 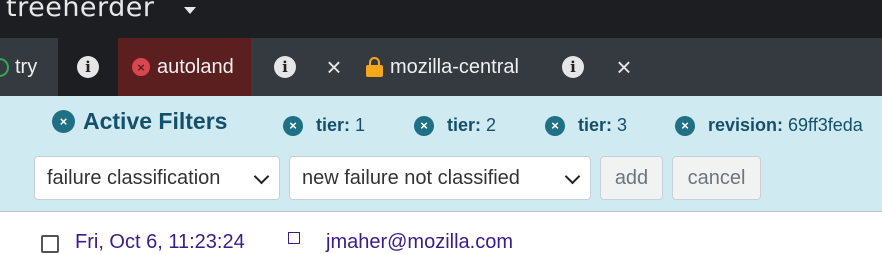 I want to click on add-filter-button: add, so click(x=631, y=178).